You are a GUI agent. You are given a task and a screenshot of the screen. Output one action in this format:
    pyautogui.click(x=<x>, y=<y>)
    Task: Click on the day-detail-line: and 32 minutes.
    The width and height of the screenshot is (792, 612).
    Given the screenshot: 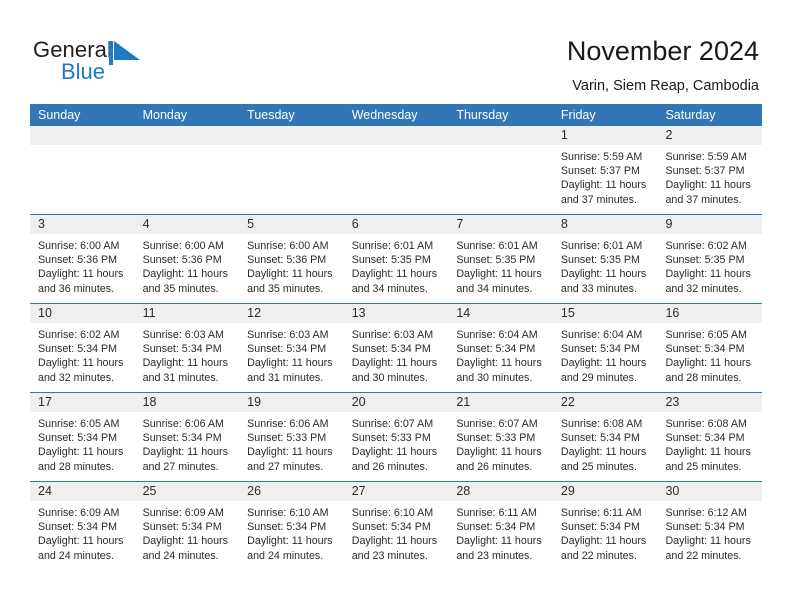 What is the action you would take?
    pyautogui.click(x=76, y=377)
    